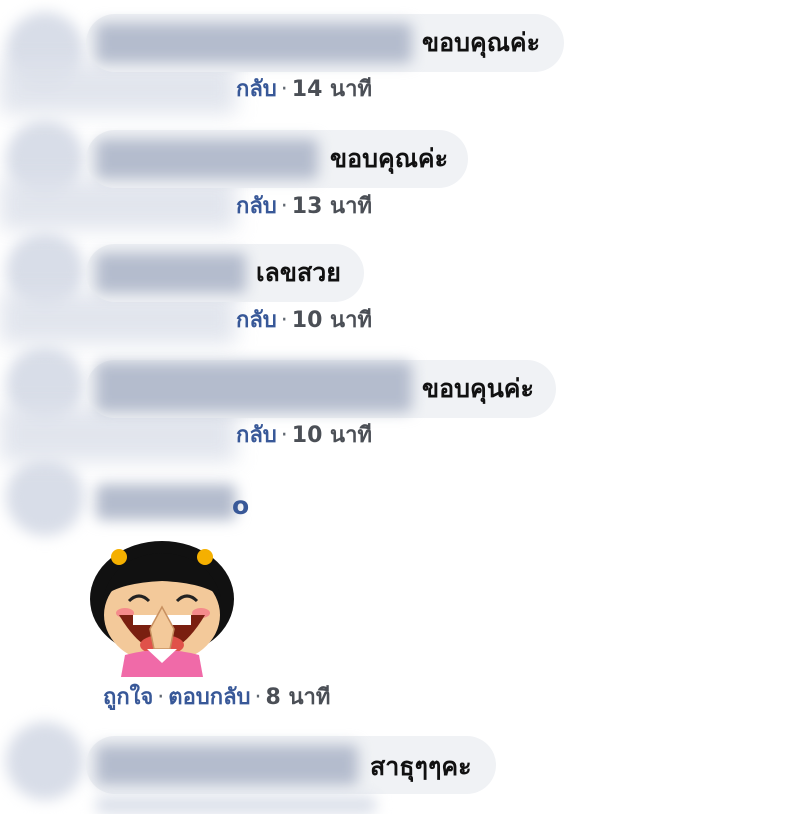 This screenshot has height=814, width=800. I want to click on comment-meta: กลับ · 13 นาที, so click(304, 207).